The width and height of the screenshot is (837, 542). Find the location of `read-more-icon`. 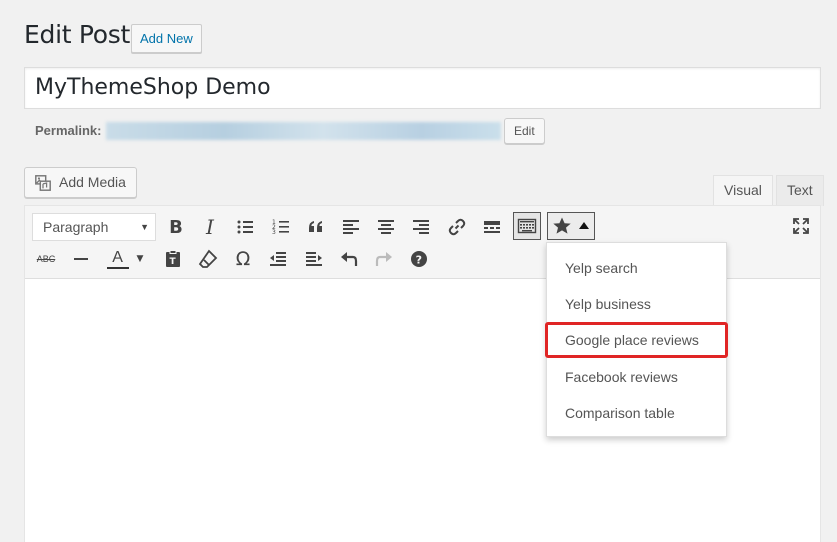

read-more-icon is located at coordinates (492, 227).